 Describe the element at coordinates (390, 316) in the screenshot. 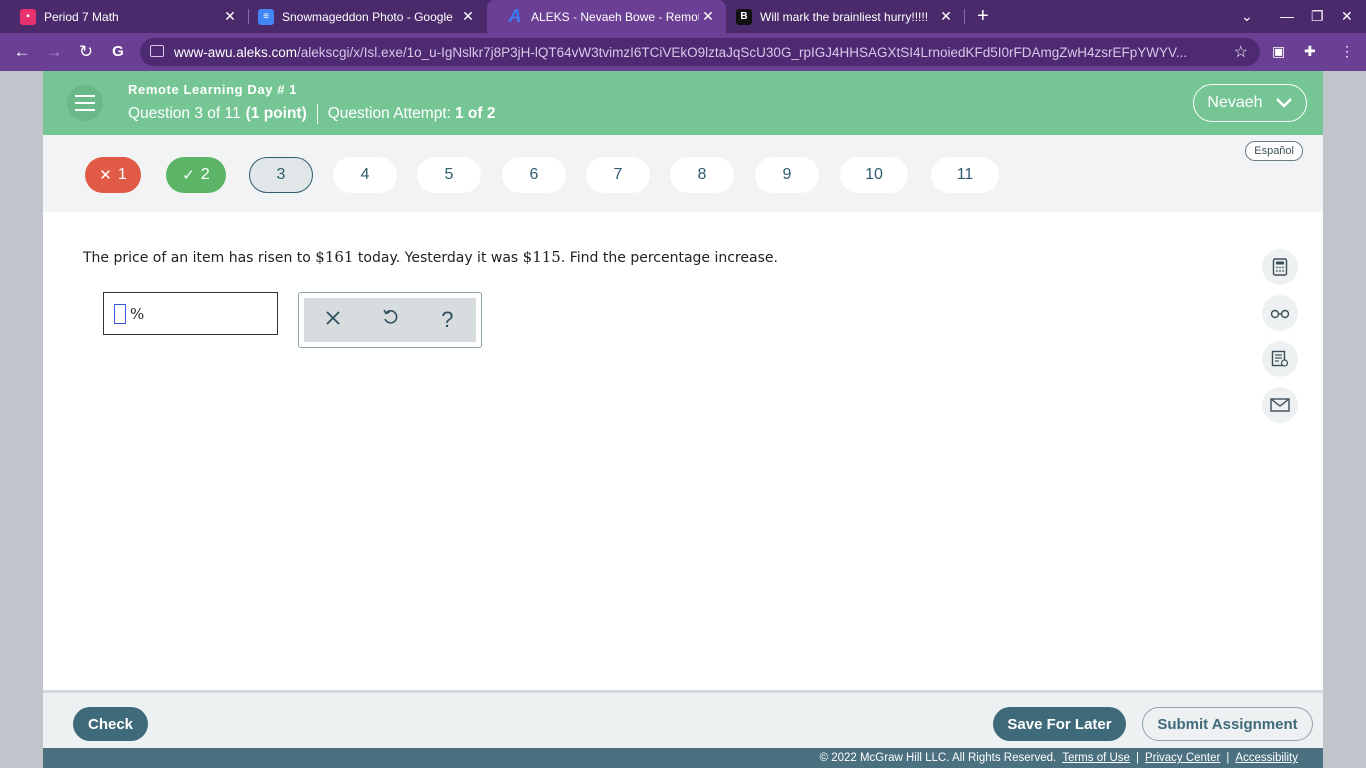

I see `undo-icon` at that location.